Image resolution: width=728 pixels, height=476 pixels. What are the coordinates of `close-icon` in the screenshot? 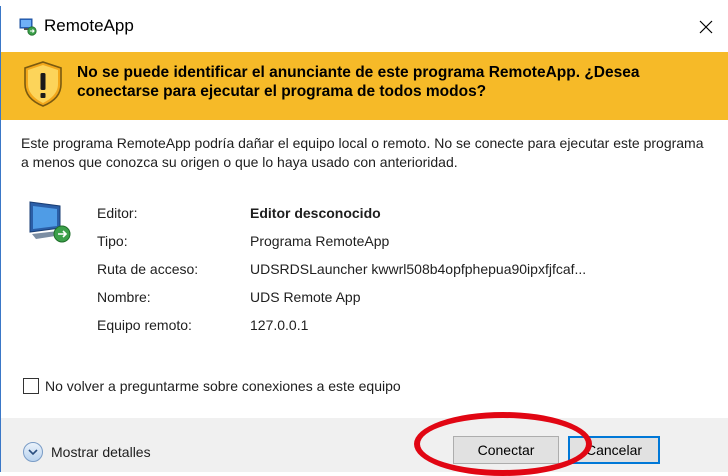 It's located at (706, 27).